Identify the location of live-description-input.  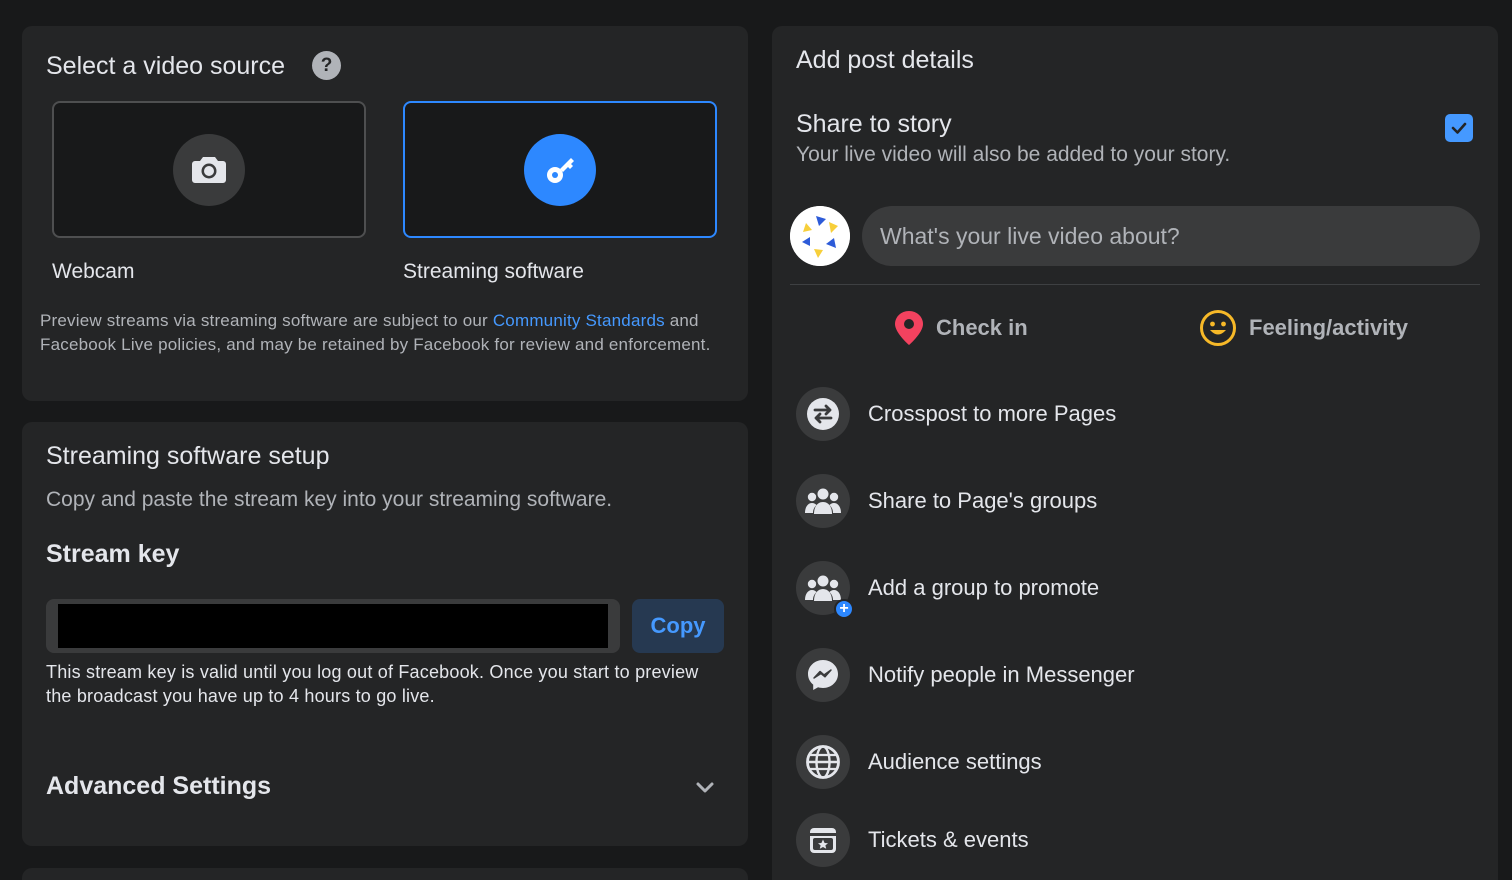
(1171, 236).